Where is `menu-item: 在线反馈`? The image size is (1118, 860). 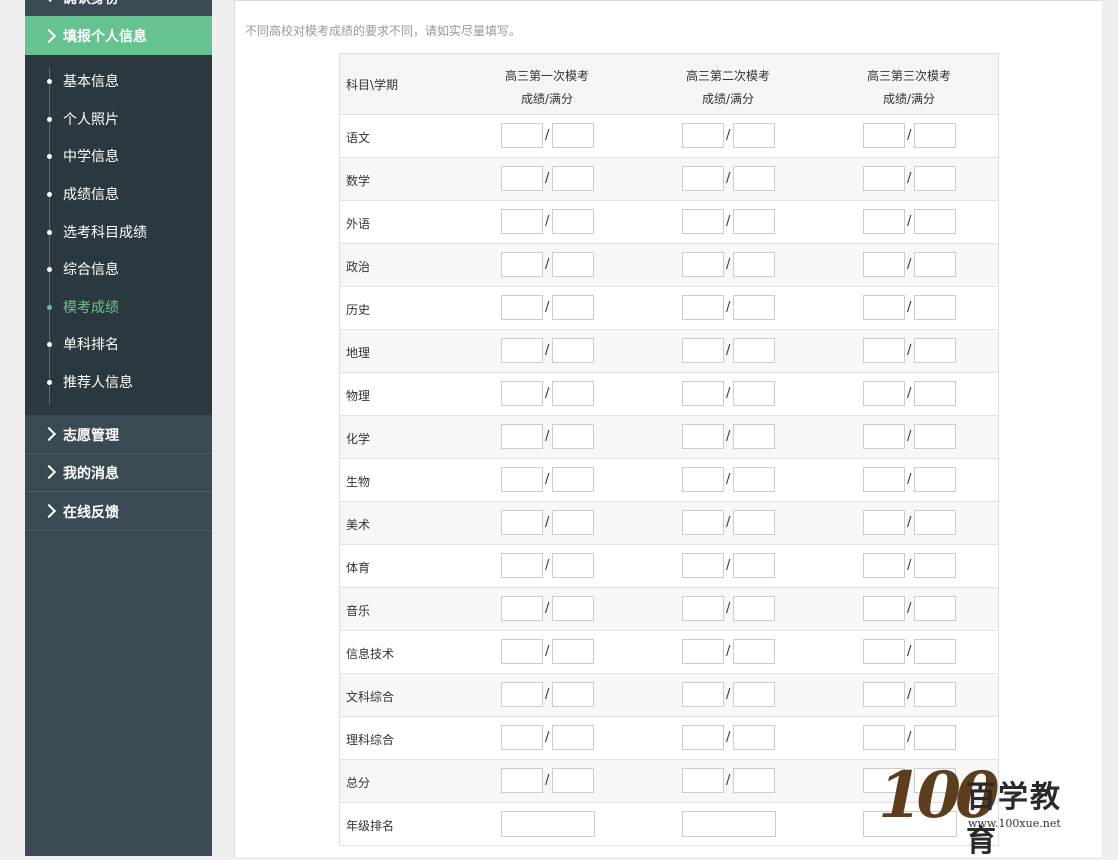 menu-item: 在线反馈 is located at coordinates (118, 511).